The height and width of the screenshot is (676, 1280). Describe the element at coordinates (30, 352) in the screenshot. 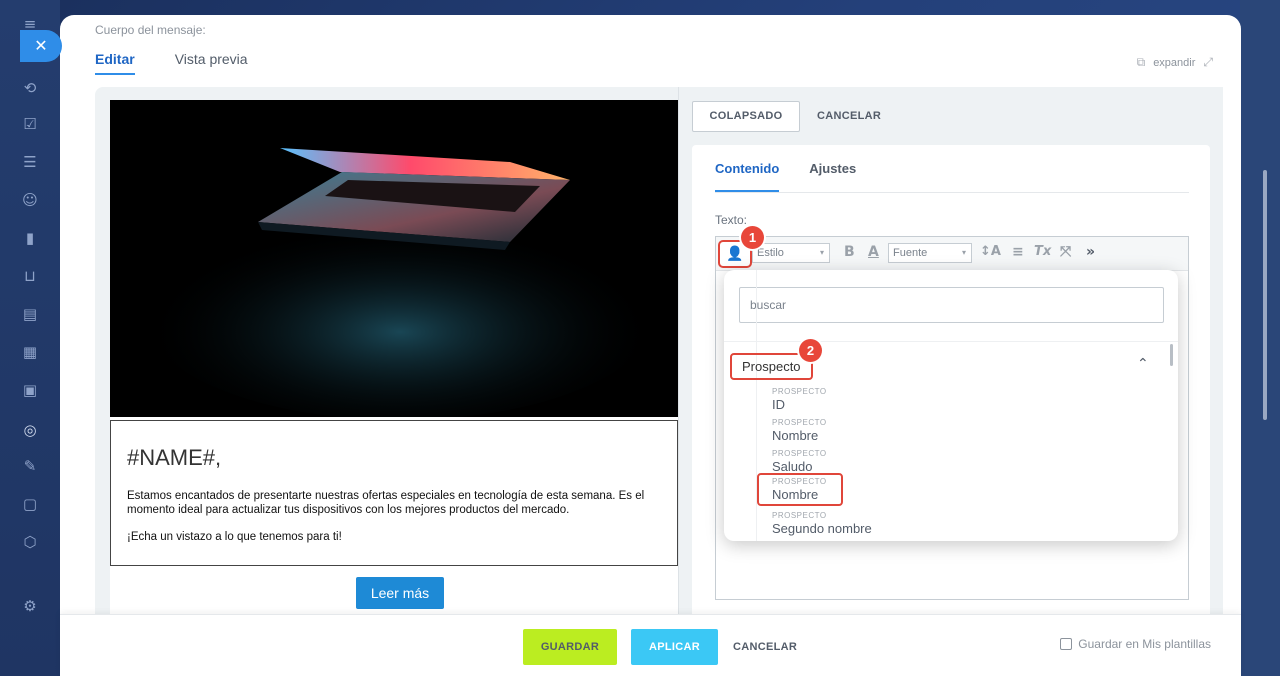

I see `calendar-icon: ▦` at that location.